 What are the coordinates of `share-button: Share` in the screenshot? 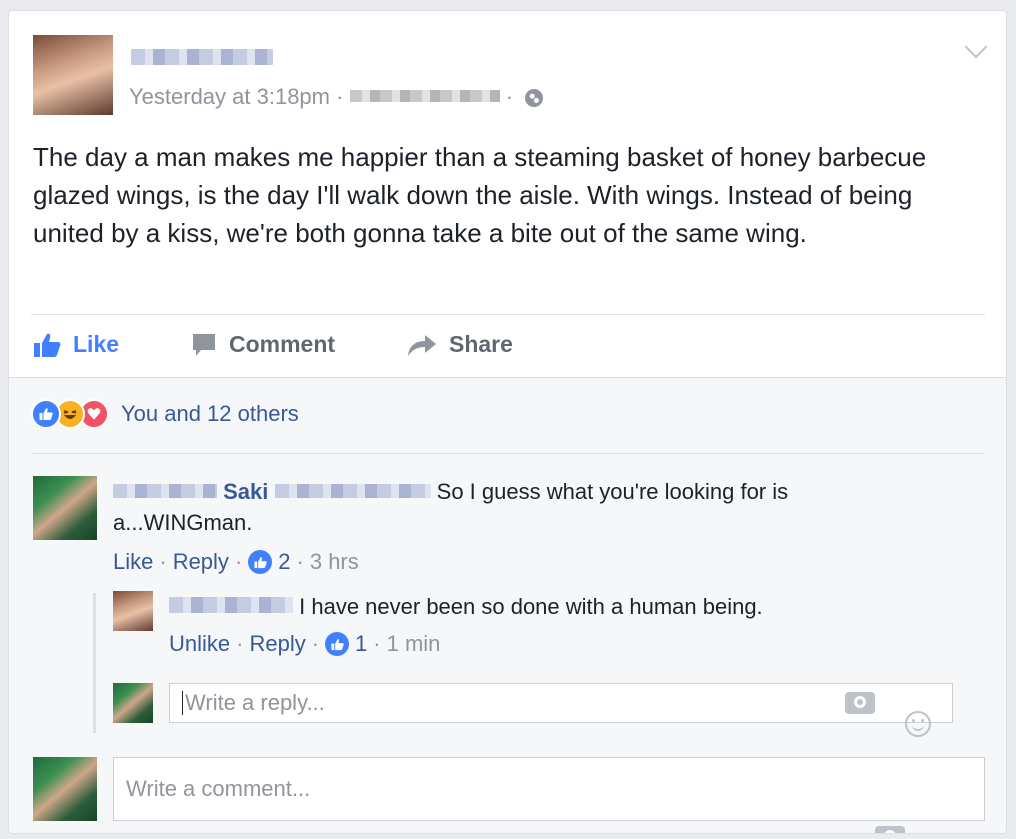 It's located at (460, 344).